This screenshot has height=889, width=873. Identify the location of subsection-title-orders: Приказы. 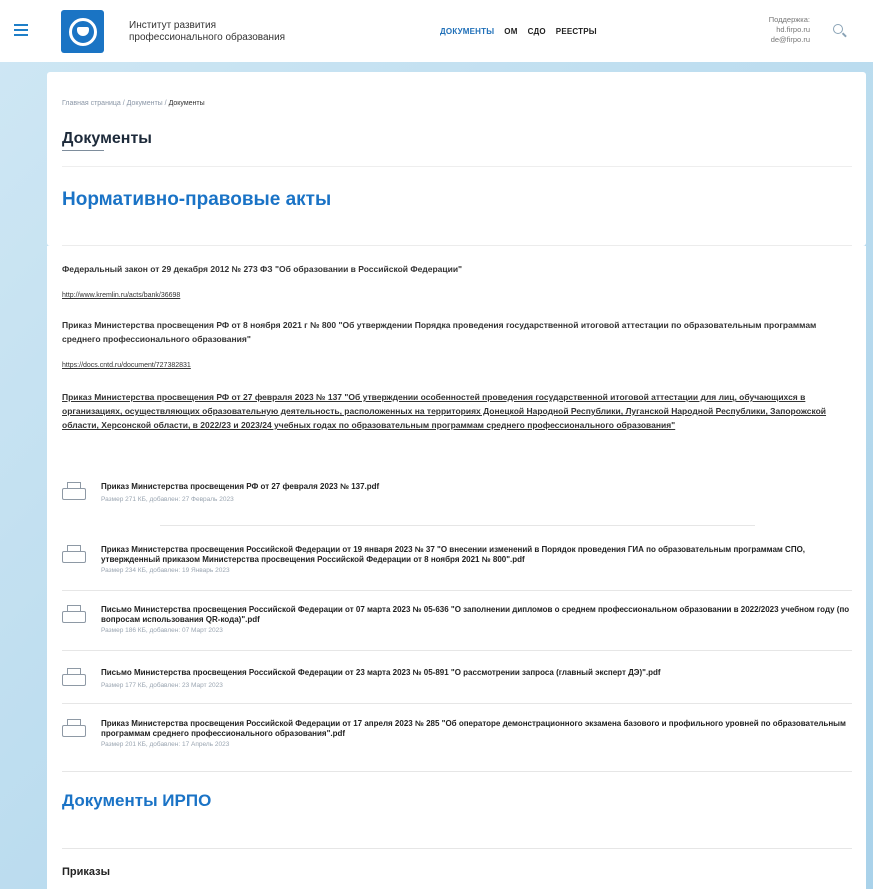
(86, 872).